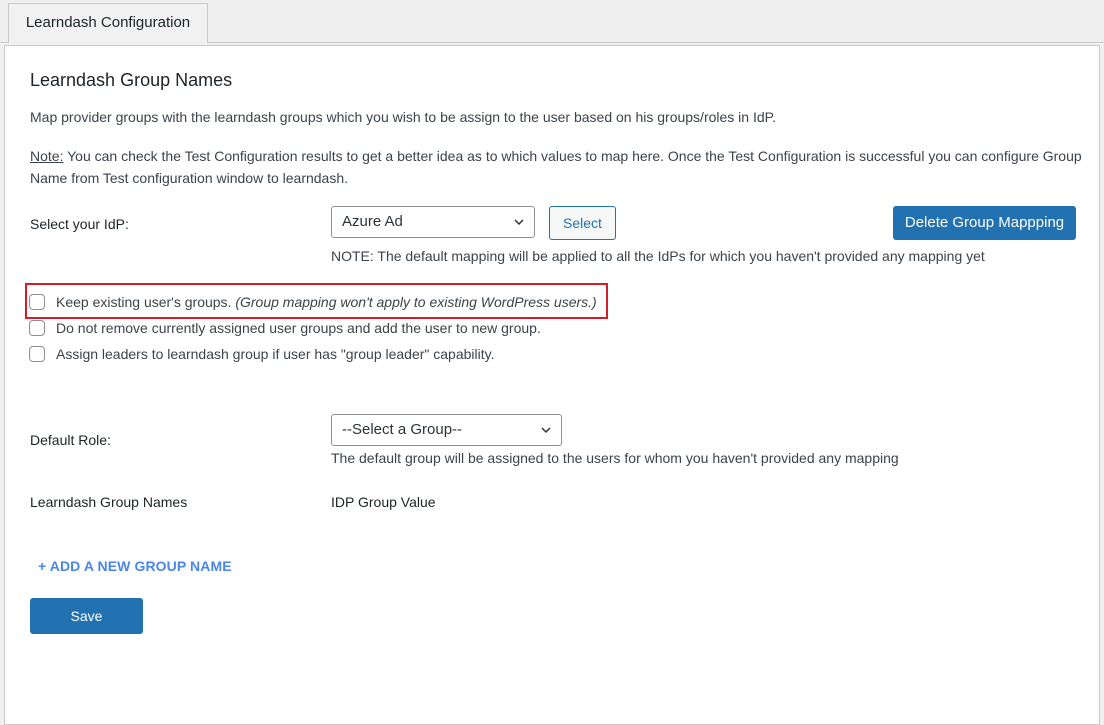 This screenshot has height=725, width=1104. What do you see at coordinates (86, 616) in the screenshot?
I see `save-button: Save` at bounding box center [86, 616].